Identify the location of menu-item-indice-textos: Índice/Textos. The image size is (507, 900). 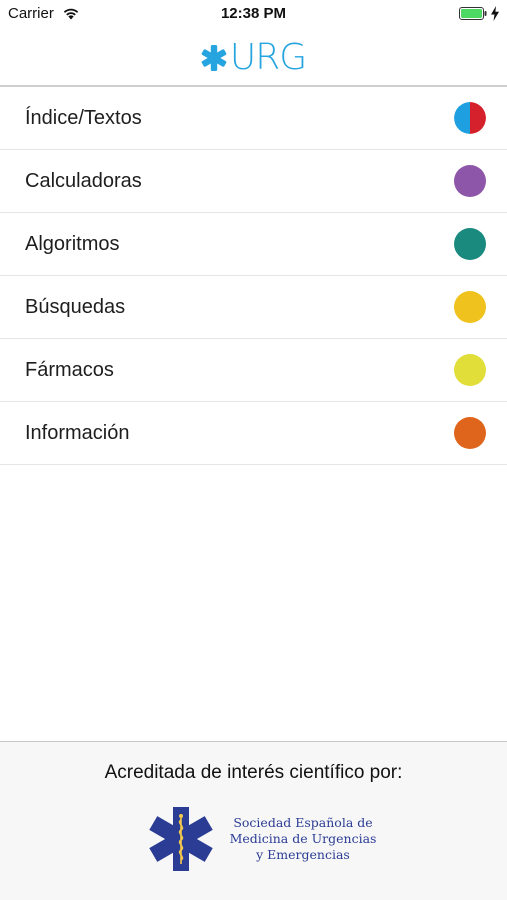
(253, 118).